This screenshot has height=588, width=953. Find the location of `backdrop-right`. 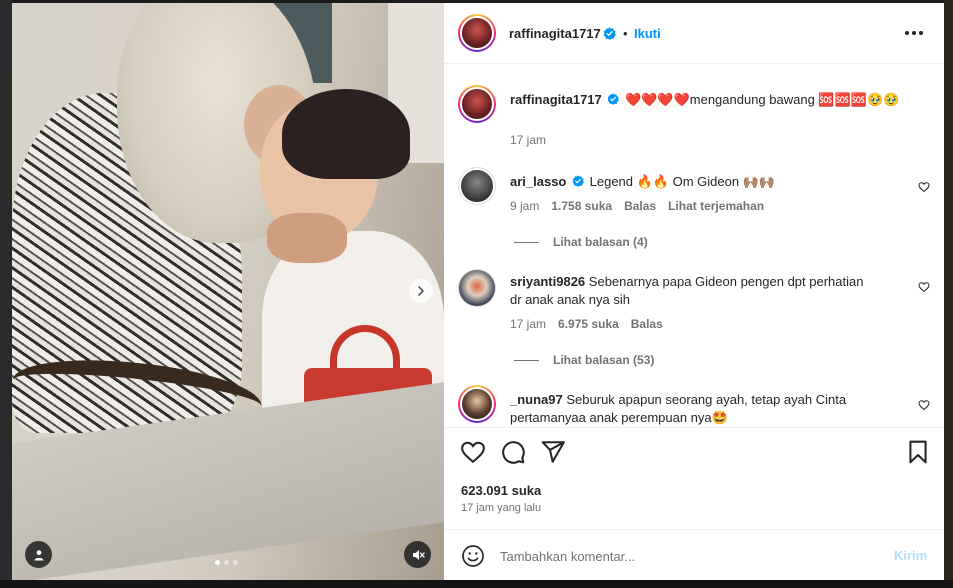

backdrop-right is located at coordinates (948, 294).